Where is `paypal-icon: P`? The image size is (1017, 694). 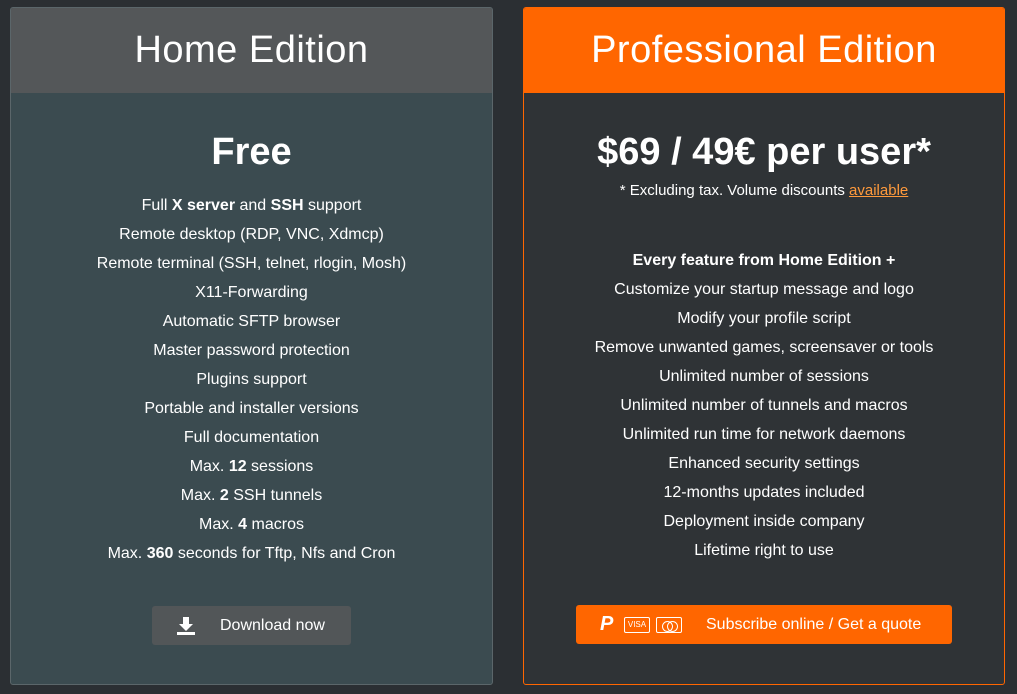
paypal-icon: P is located at coordinates (607, 624).